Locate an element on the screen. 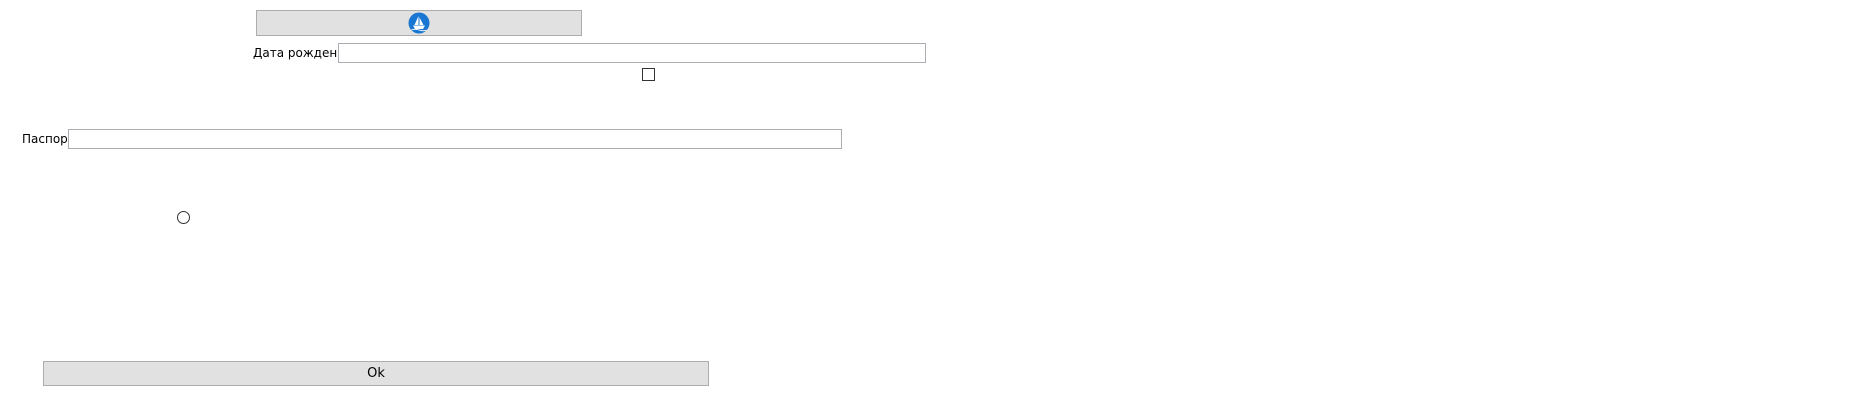  passport-label: Паспорт is located at coordinates (48, 139).